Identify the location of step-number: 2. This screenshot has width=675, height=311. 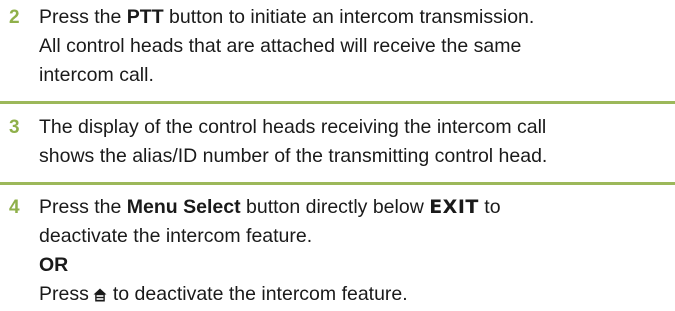
(14, 17).